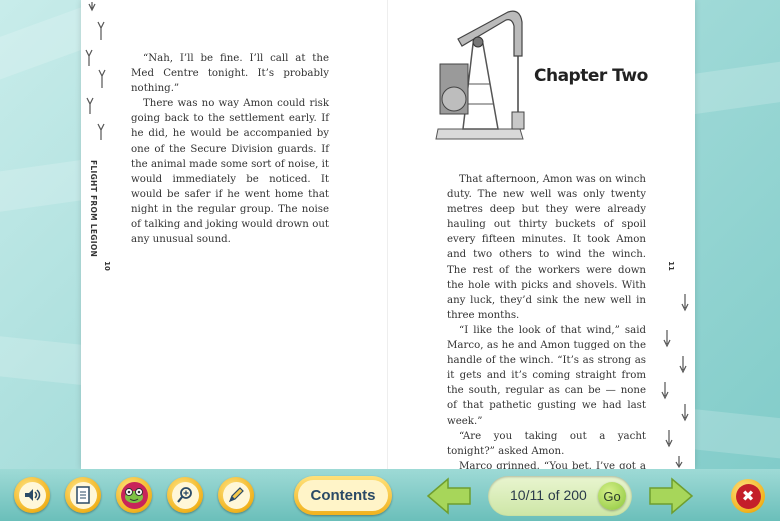 Image resolution: width=780 pixels, height=521 pixels. I want to click on arrow-left-icon, so click(448, 496).